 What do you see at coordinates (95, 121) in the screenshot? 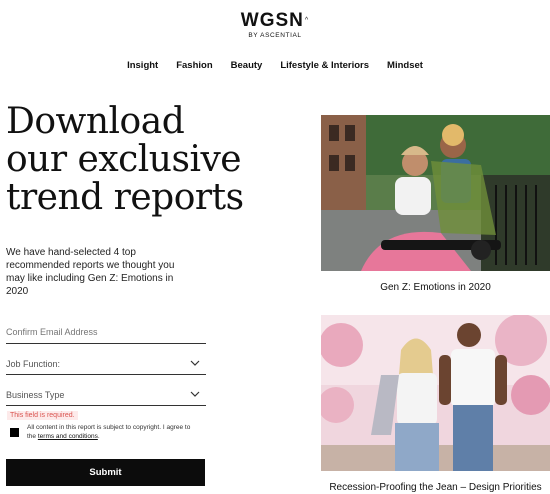
I see `title-line-1: Download` at bounding box center [95, 121].